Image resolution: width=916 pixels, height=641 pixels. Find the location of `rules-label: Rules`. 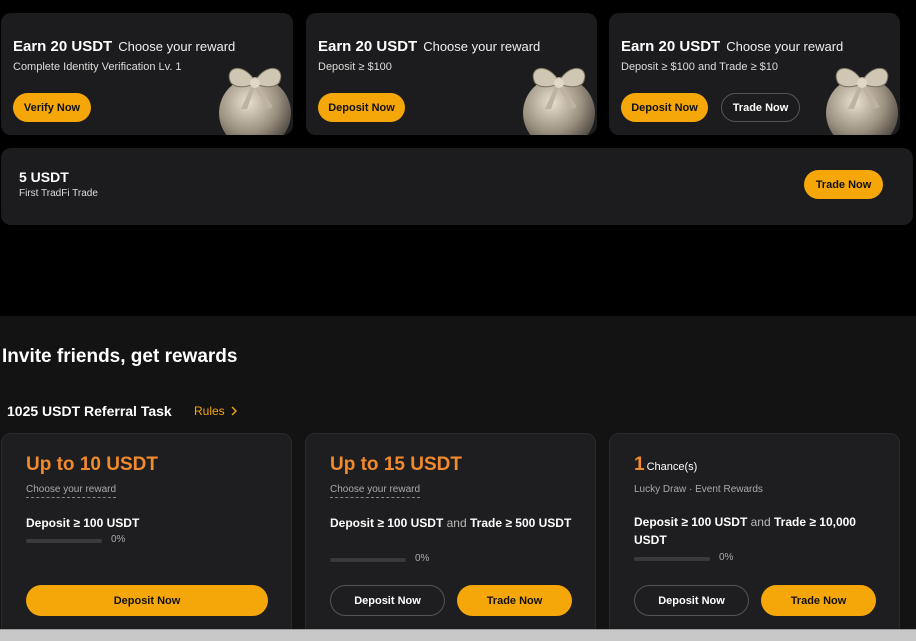

rules-label: Rules is located at coordinates (209, 411).